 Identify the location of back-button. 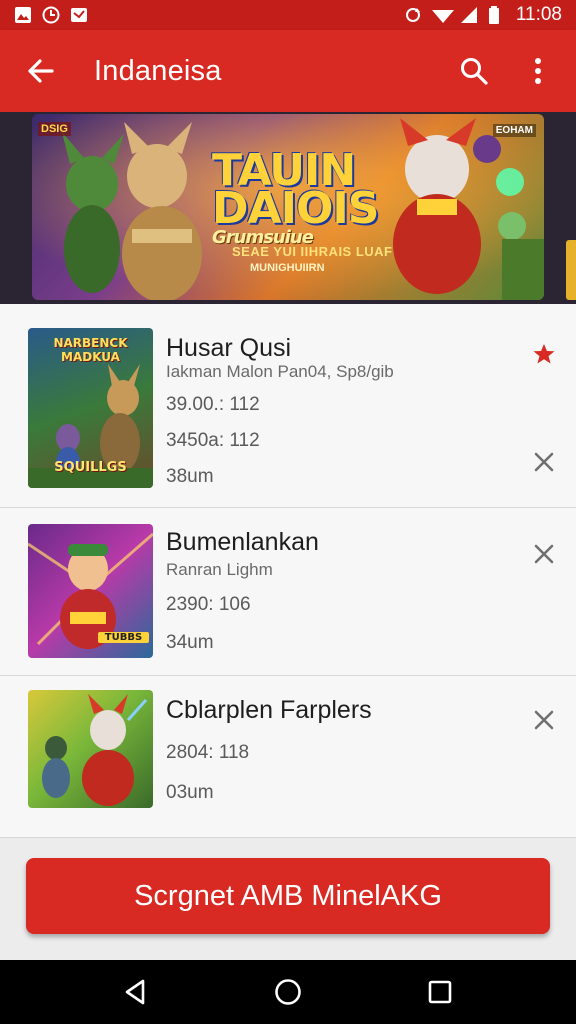
(40, 71).